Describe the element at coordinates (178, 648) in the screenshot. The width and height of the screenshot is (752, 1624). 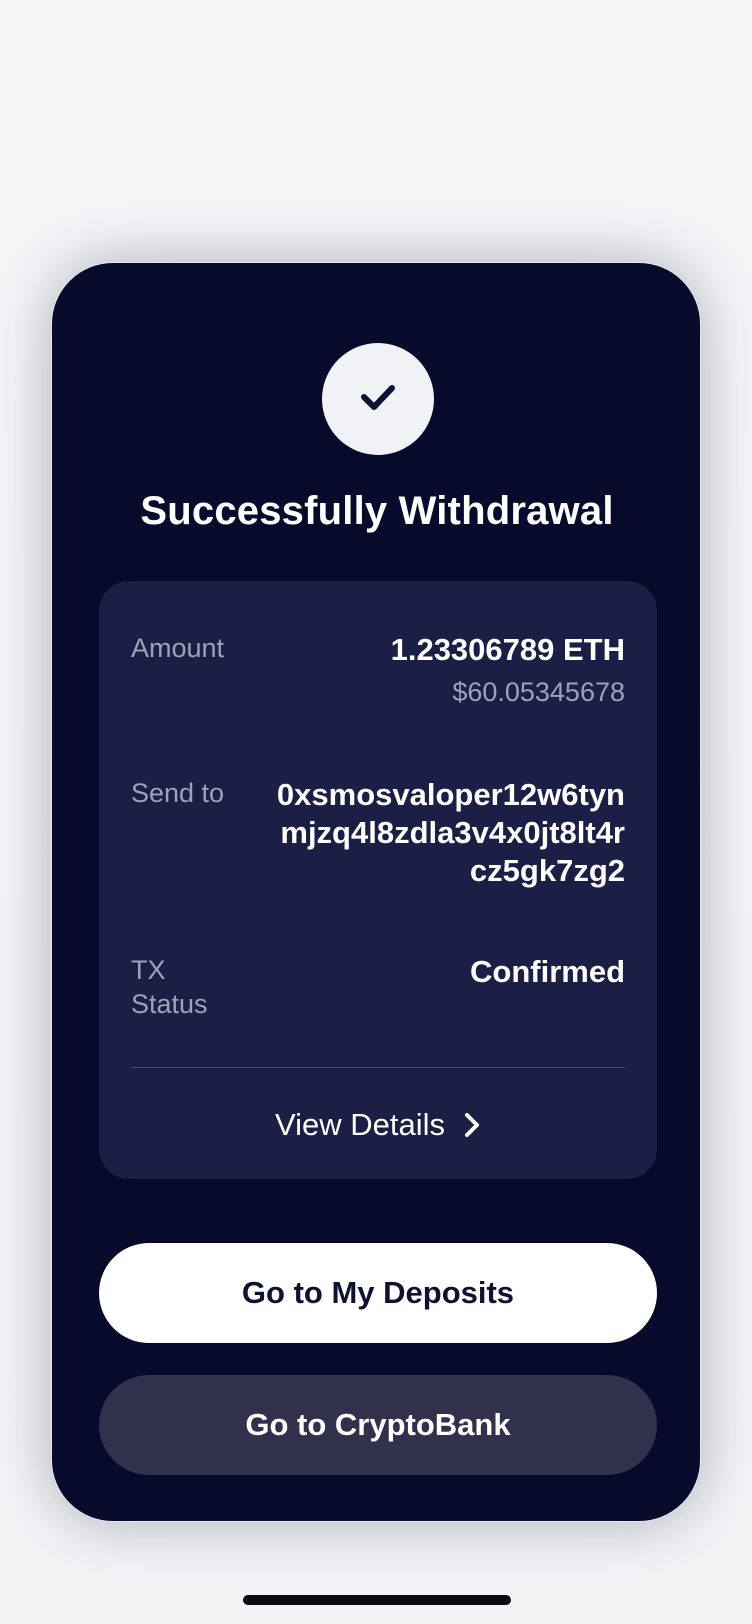
I see `amount-label: Amount` at that location.